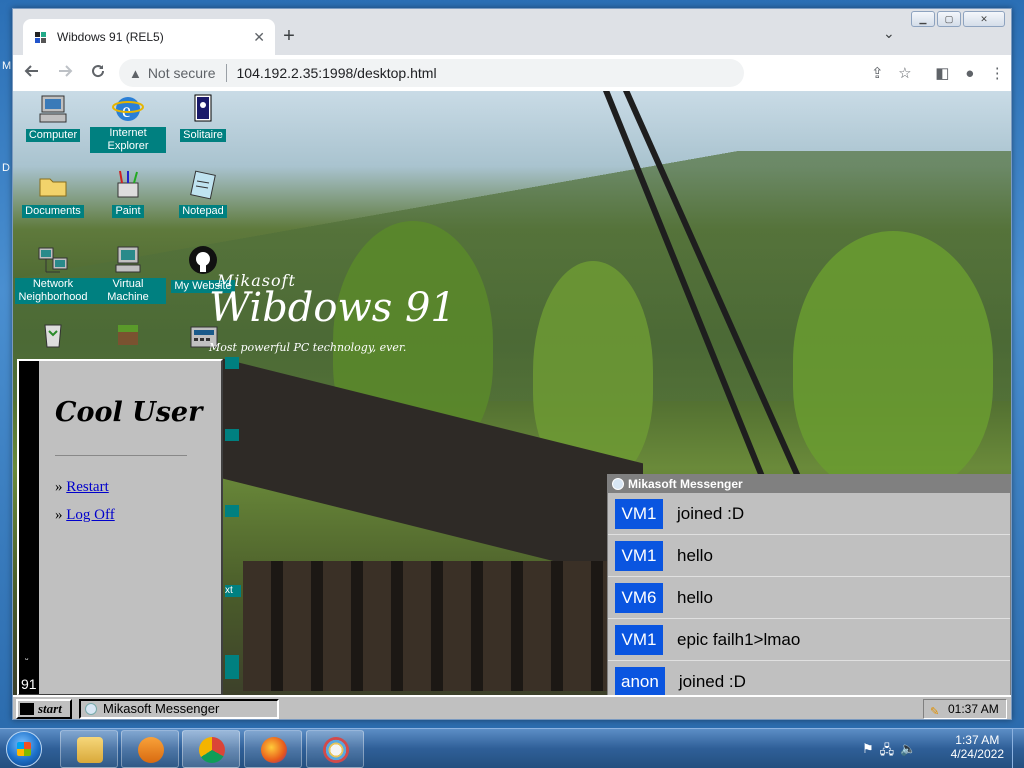 This screenshot has height=768, width=1024. I want to click on back-arrow-icon, so click(31, 73).